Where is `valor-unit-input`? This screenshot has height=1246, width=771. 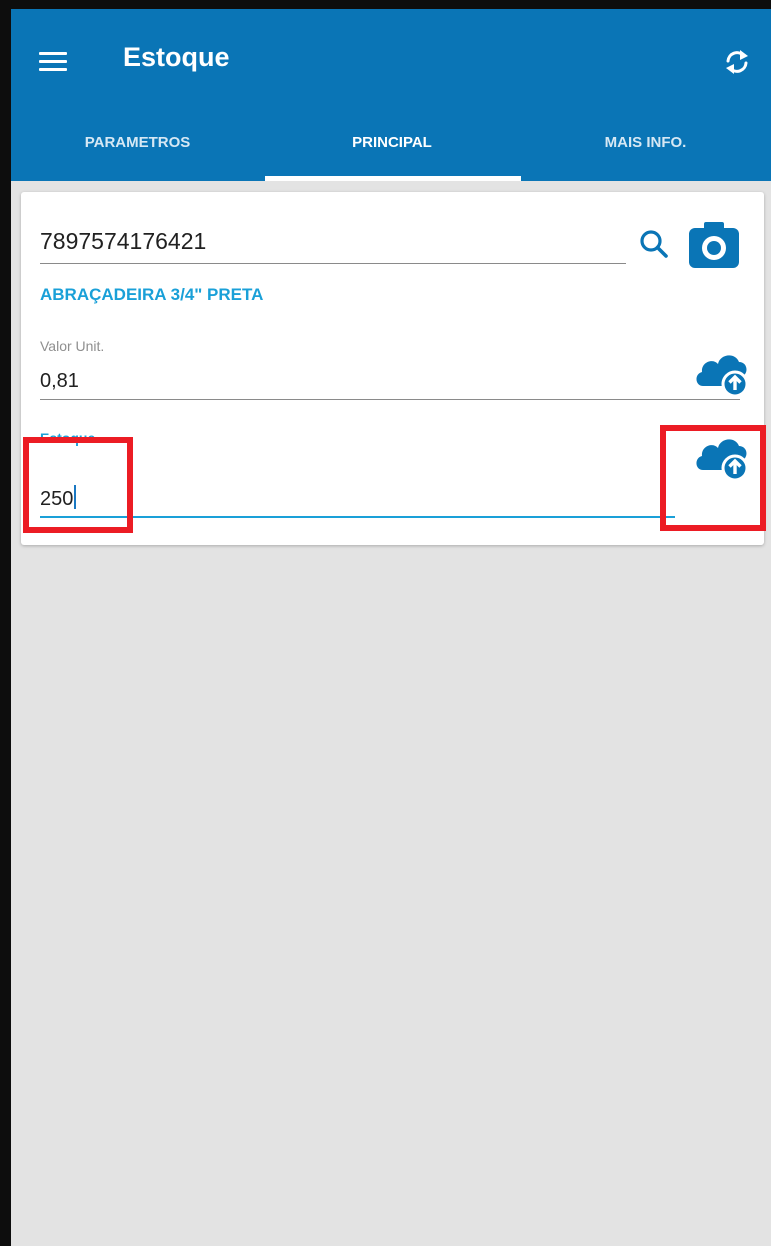
valor-unit-input is located at coordinates (390, 382).